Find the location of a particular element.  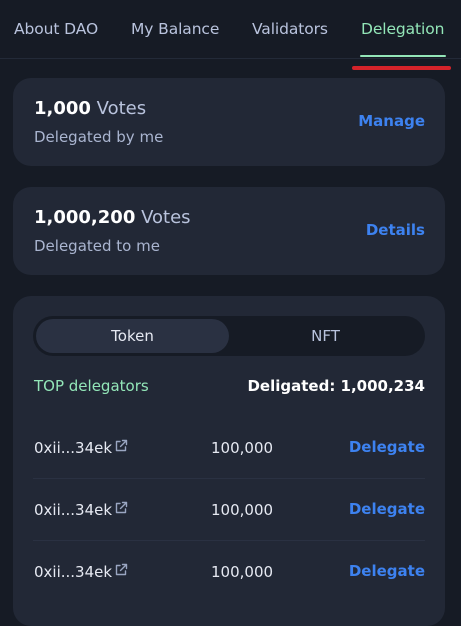

delegated-to-me-votes: 1,000,200 Votes is located at coordinates (112, 217).